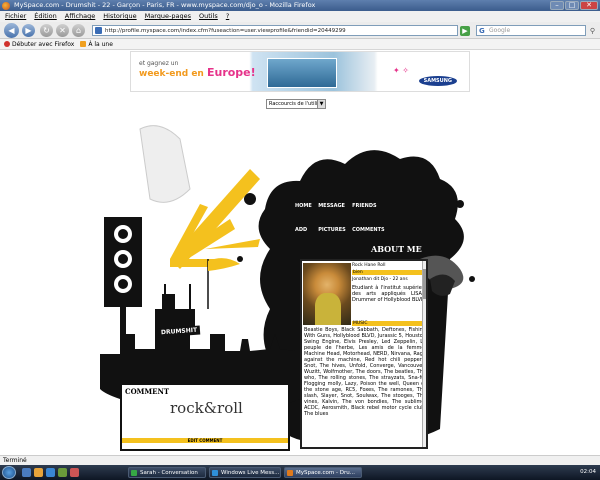  What do you see at coordinates (332, 211) in the screenshot?
I see `nav-message: MESSAGE` at bounding box center [332, 211].